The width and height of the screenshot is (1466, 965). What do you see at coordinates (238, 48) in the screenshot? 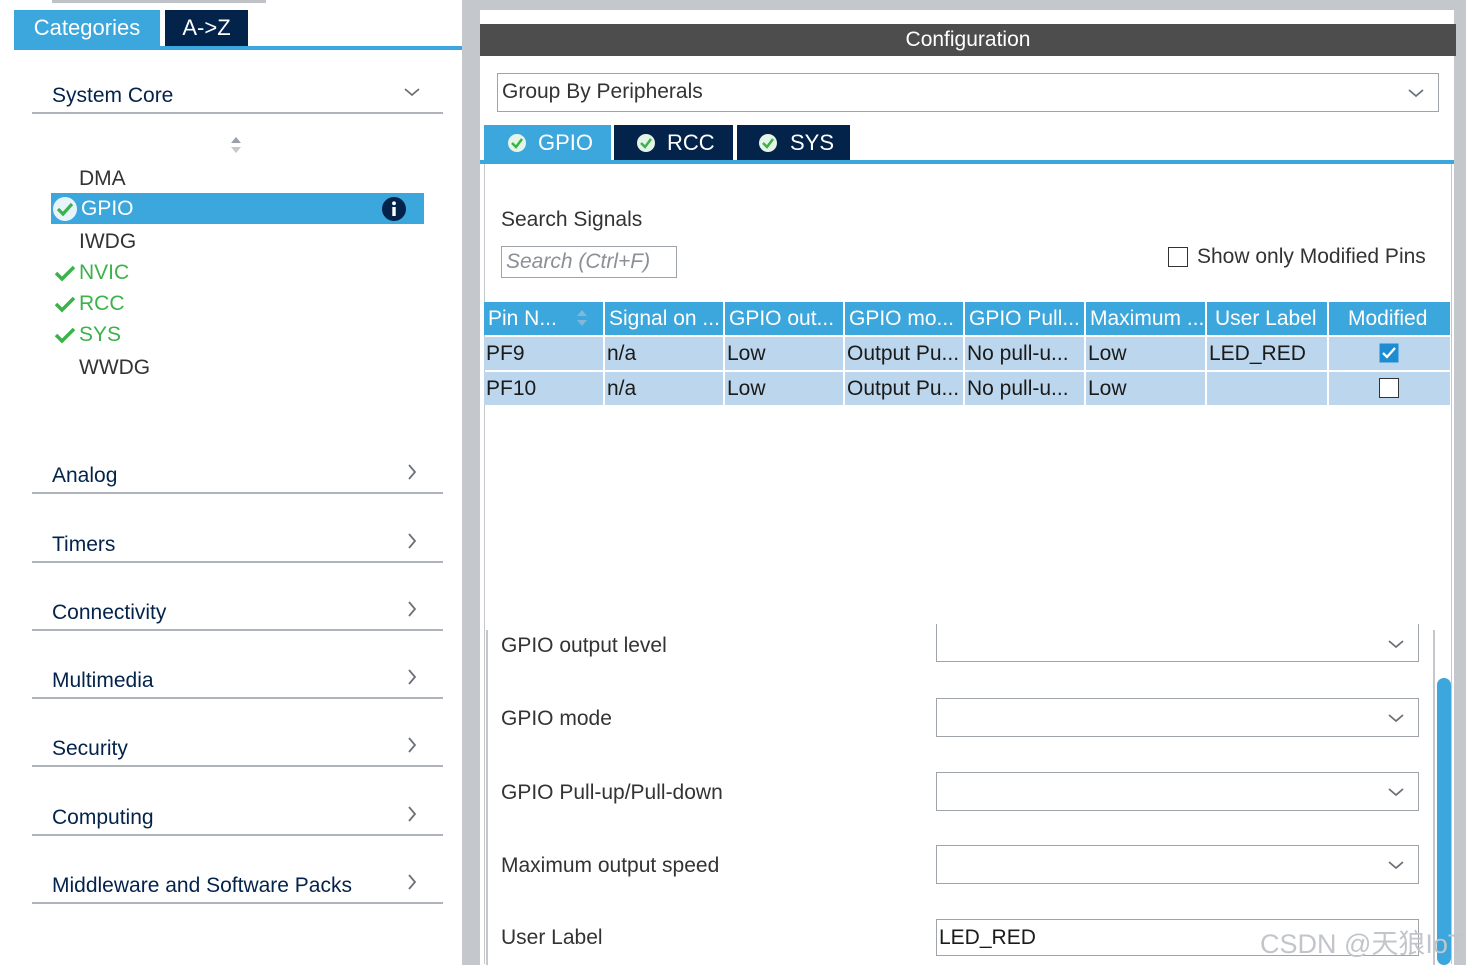
I see `tab-underline` at bounding box center [238, 48].